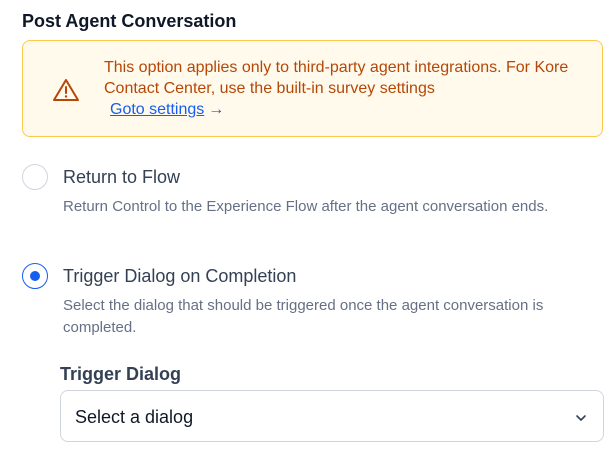 This screenshot has width=616, height=473. What do you see at coordinates (122, 177) in the screenshot?
I see `radio-label-return-to-flow: Return to Flow` at bounding box center [122, 177].